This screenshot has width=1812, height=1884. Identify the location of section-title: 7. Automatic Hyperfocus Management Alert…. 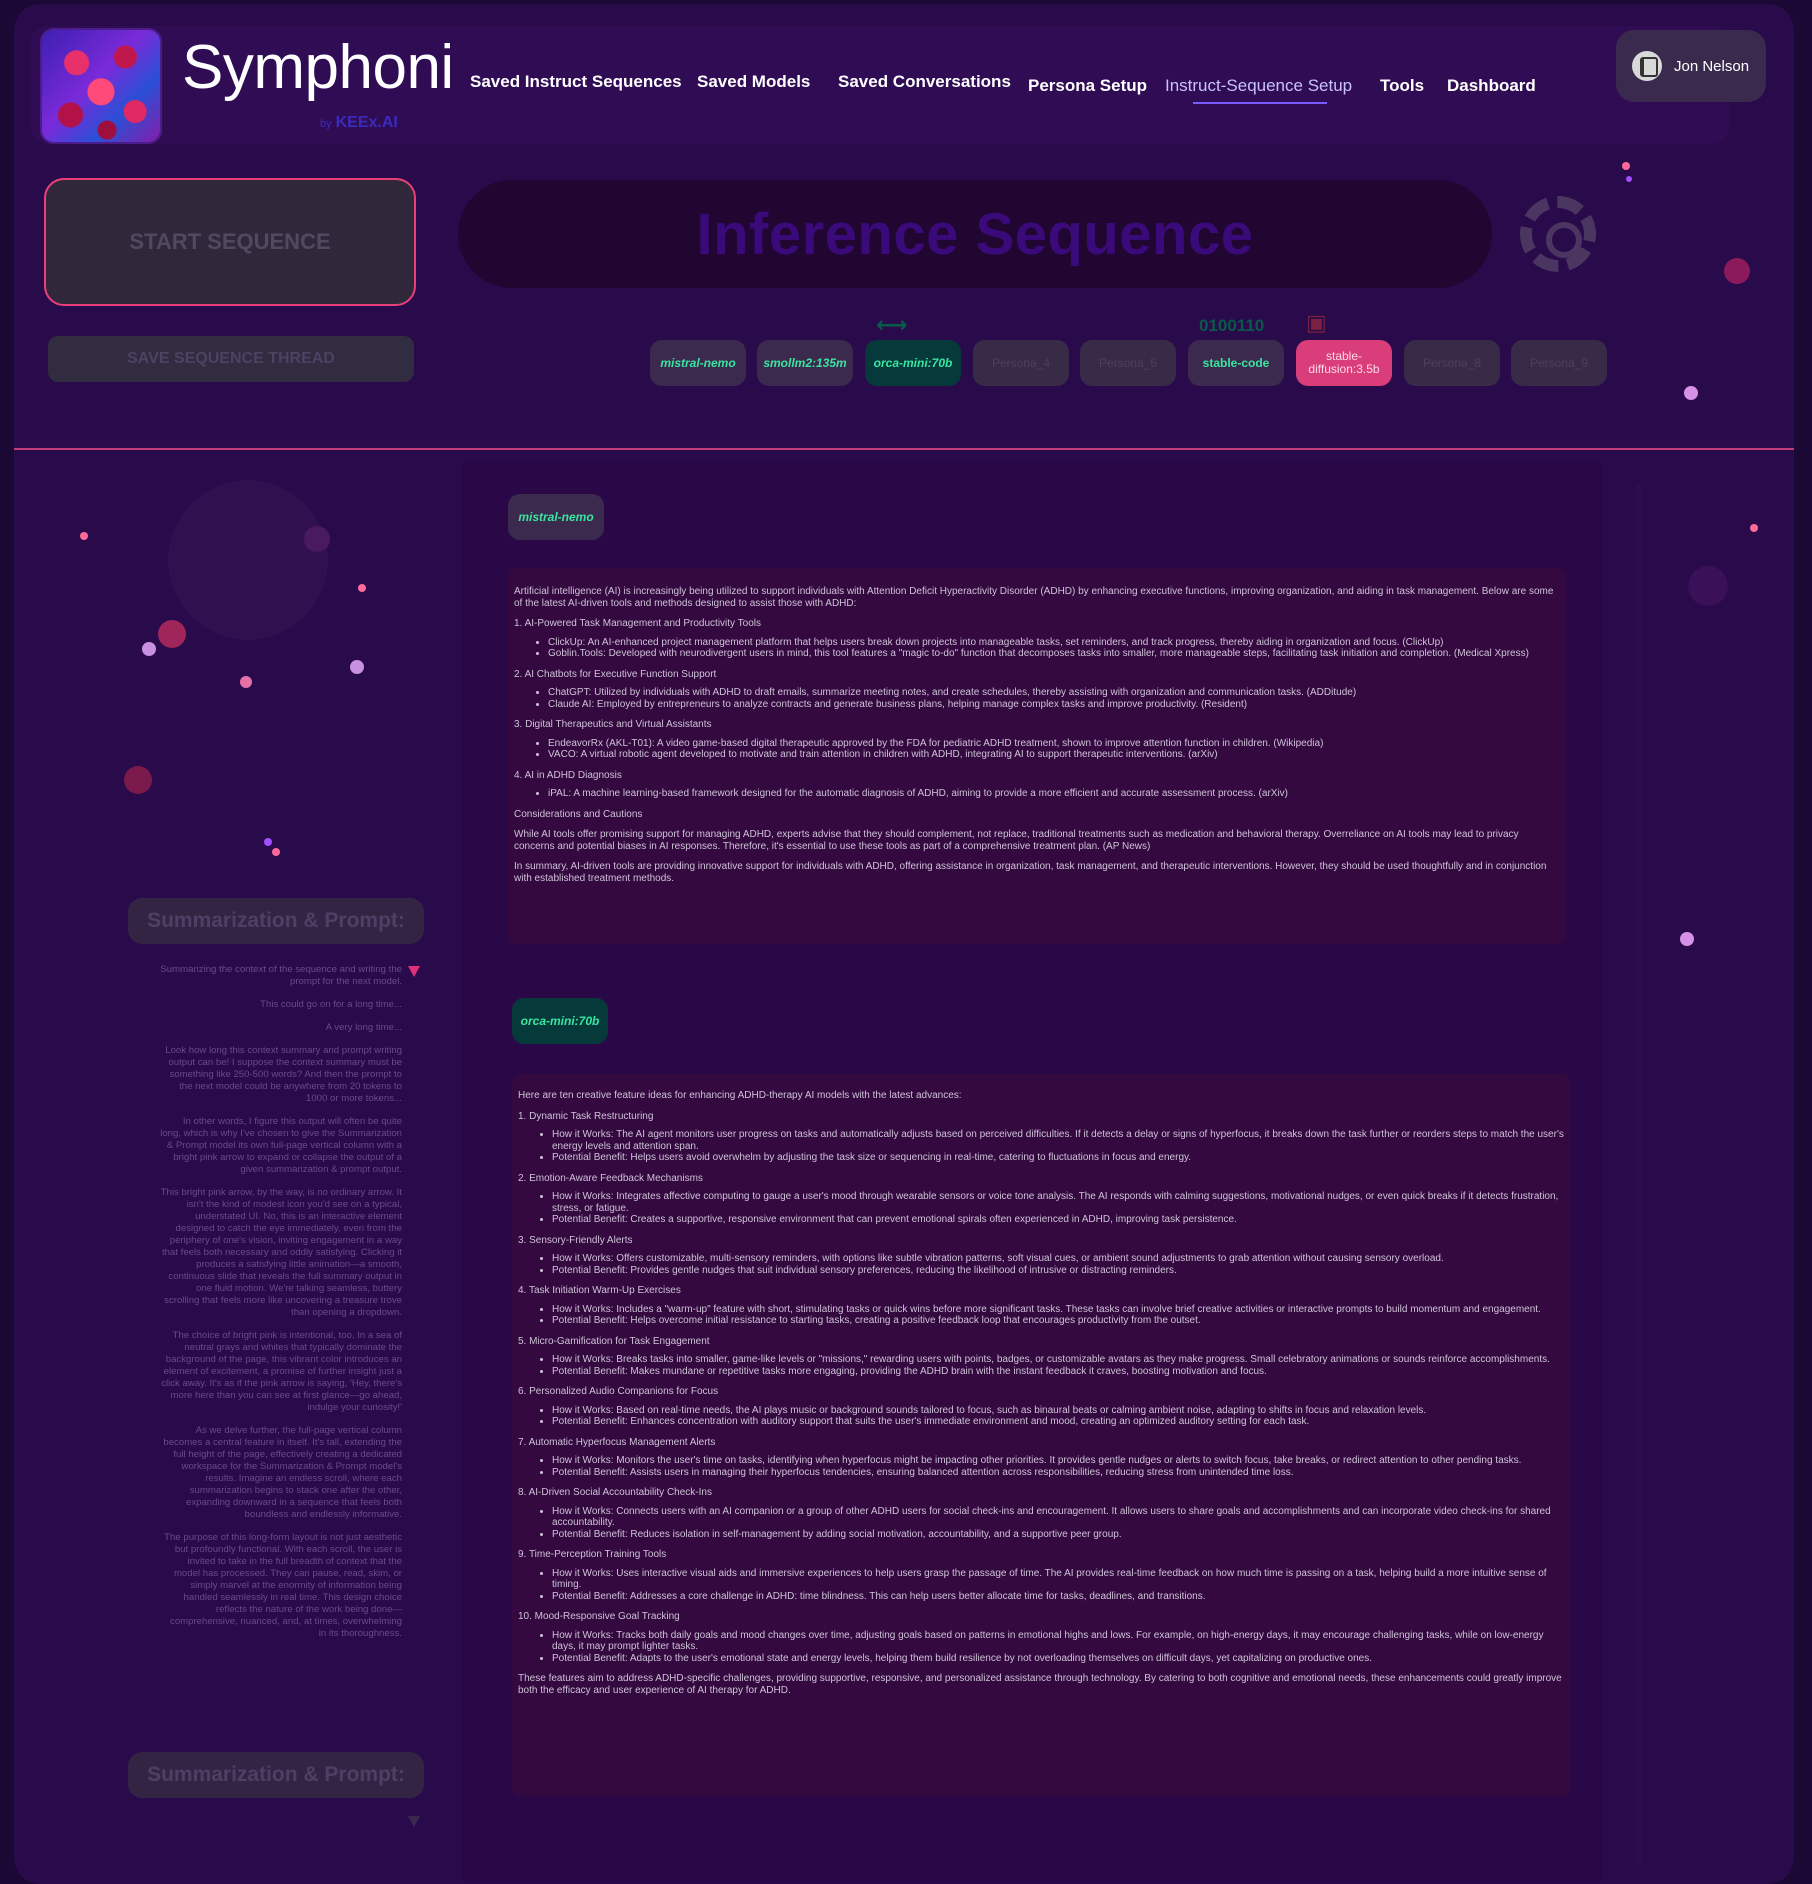
(617, 1442).